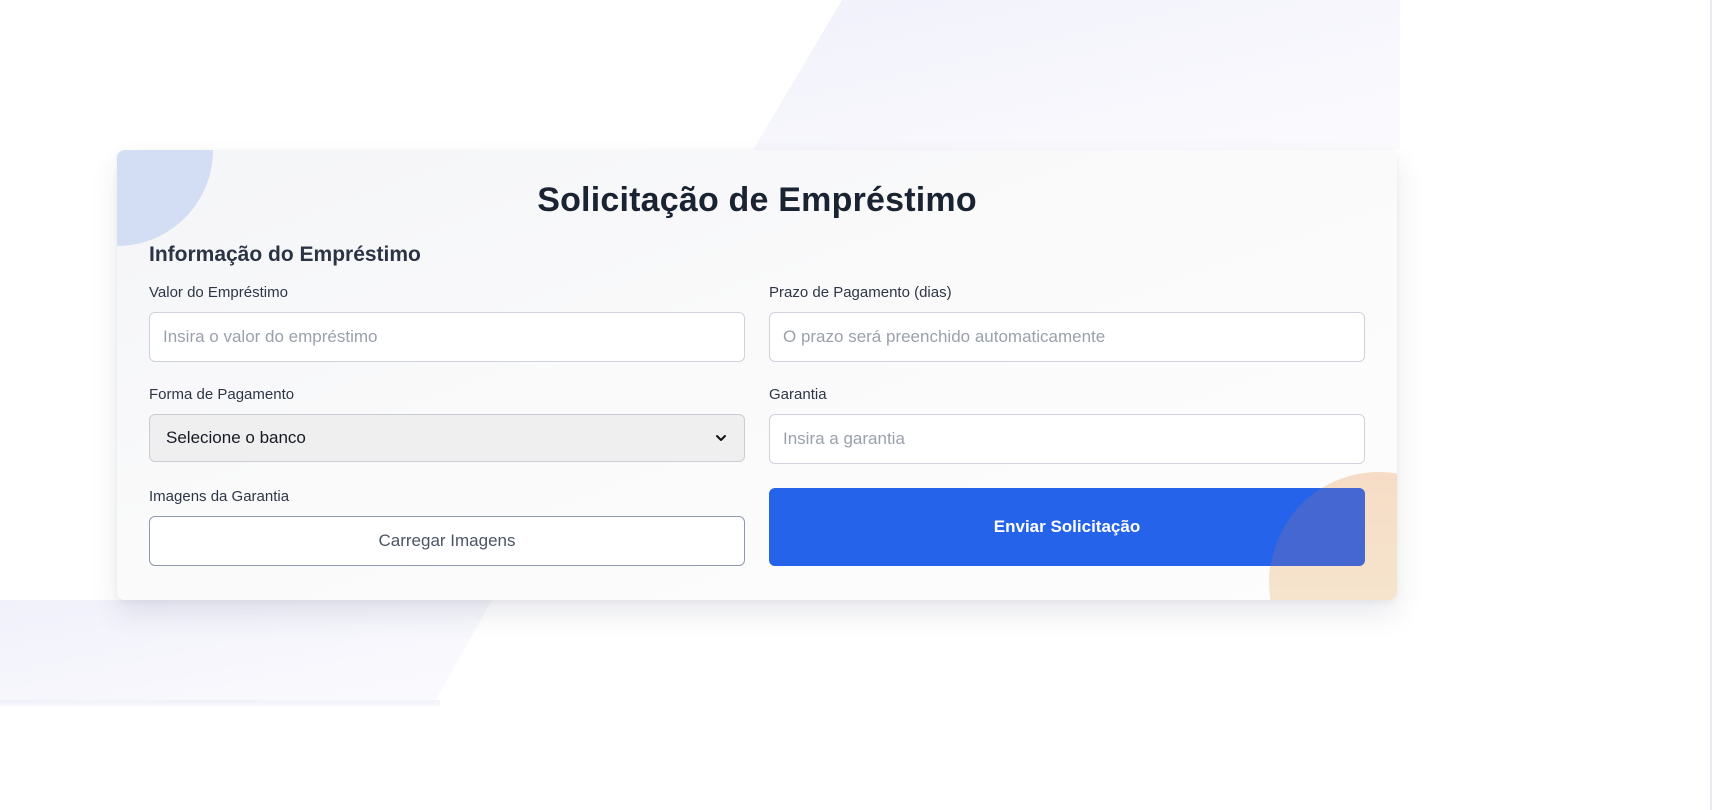 The height and width of the screenshot is (810, 1712). What do you see at coordinates (219, 496) in the screenshot?
I see `collateral-images-label: Imagens da Garantia` at bounding box center [219, 496].